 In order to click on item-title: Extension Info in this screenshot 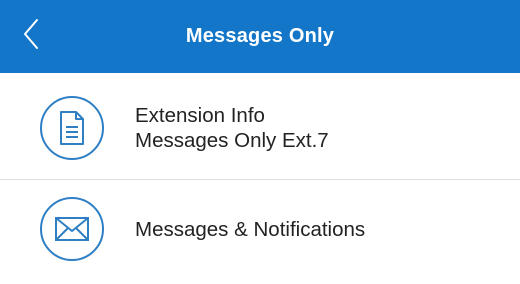, I will do `click(200, 115)`.